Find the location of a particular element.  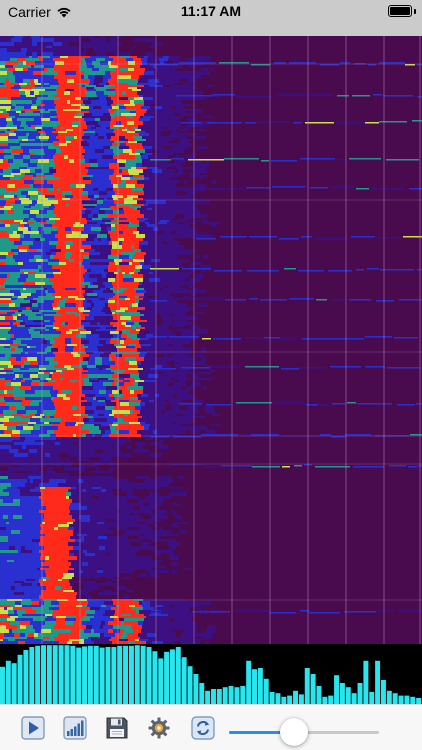

save-button is located at coordinates (117, 728).